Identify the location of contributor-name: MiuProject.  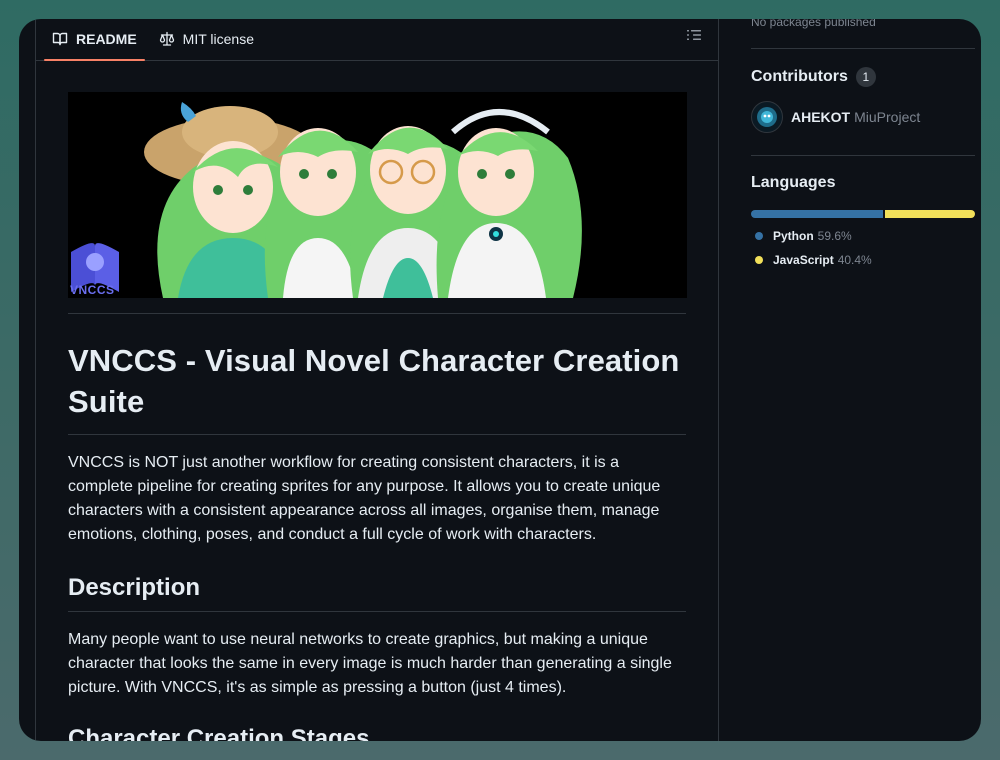
(887, 117).